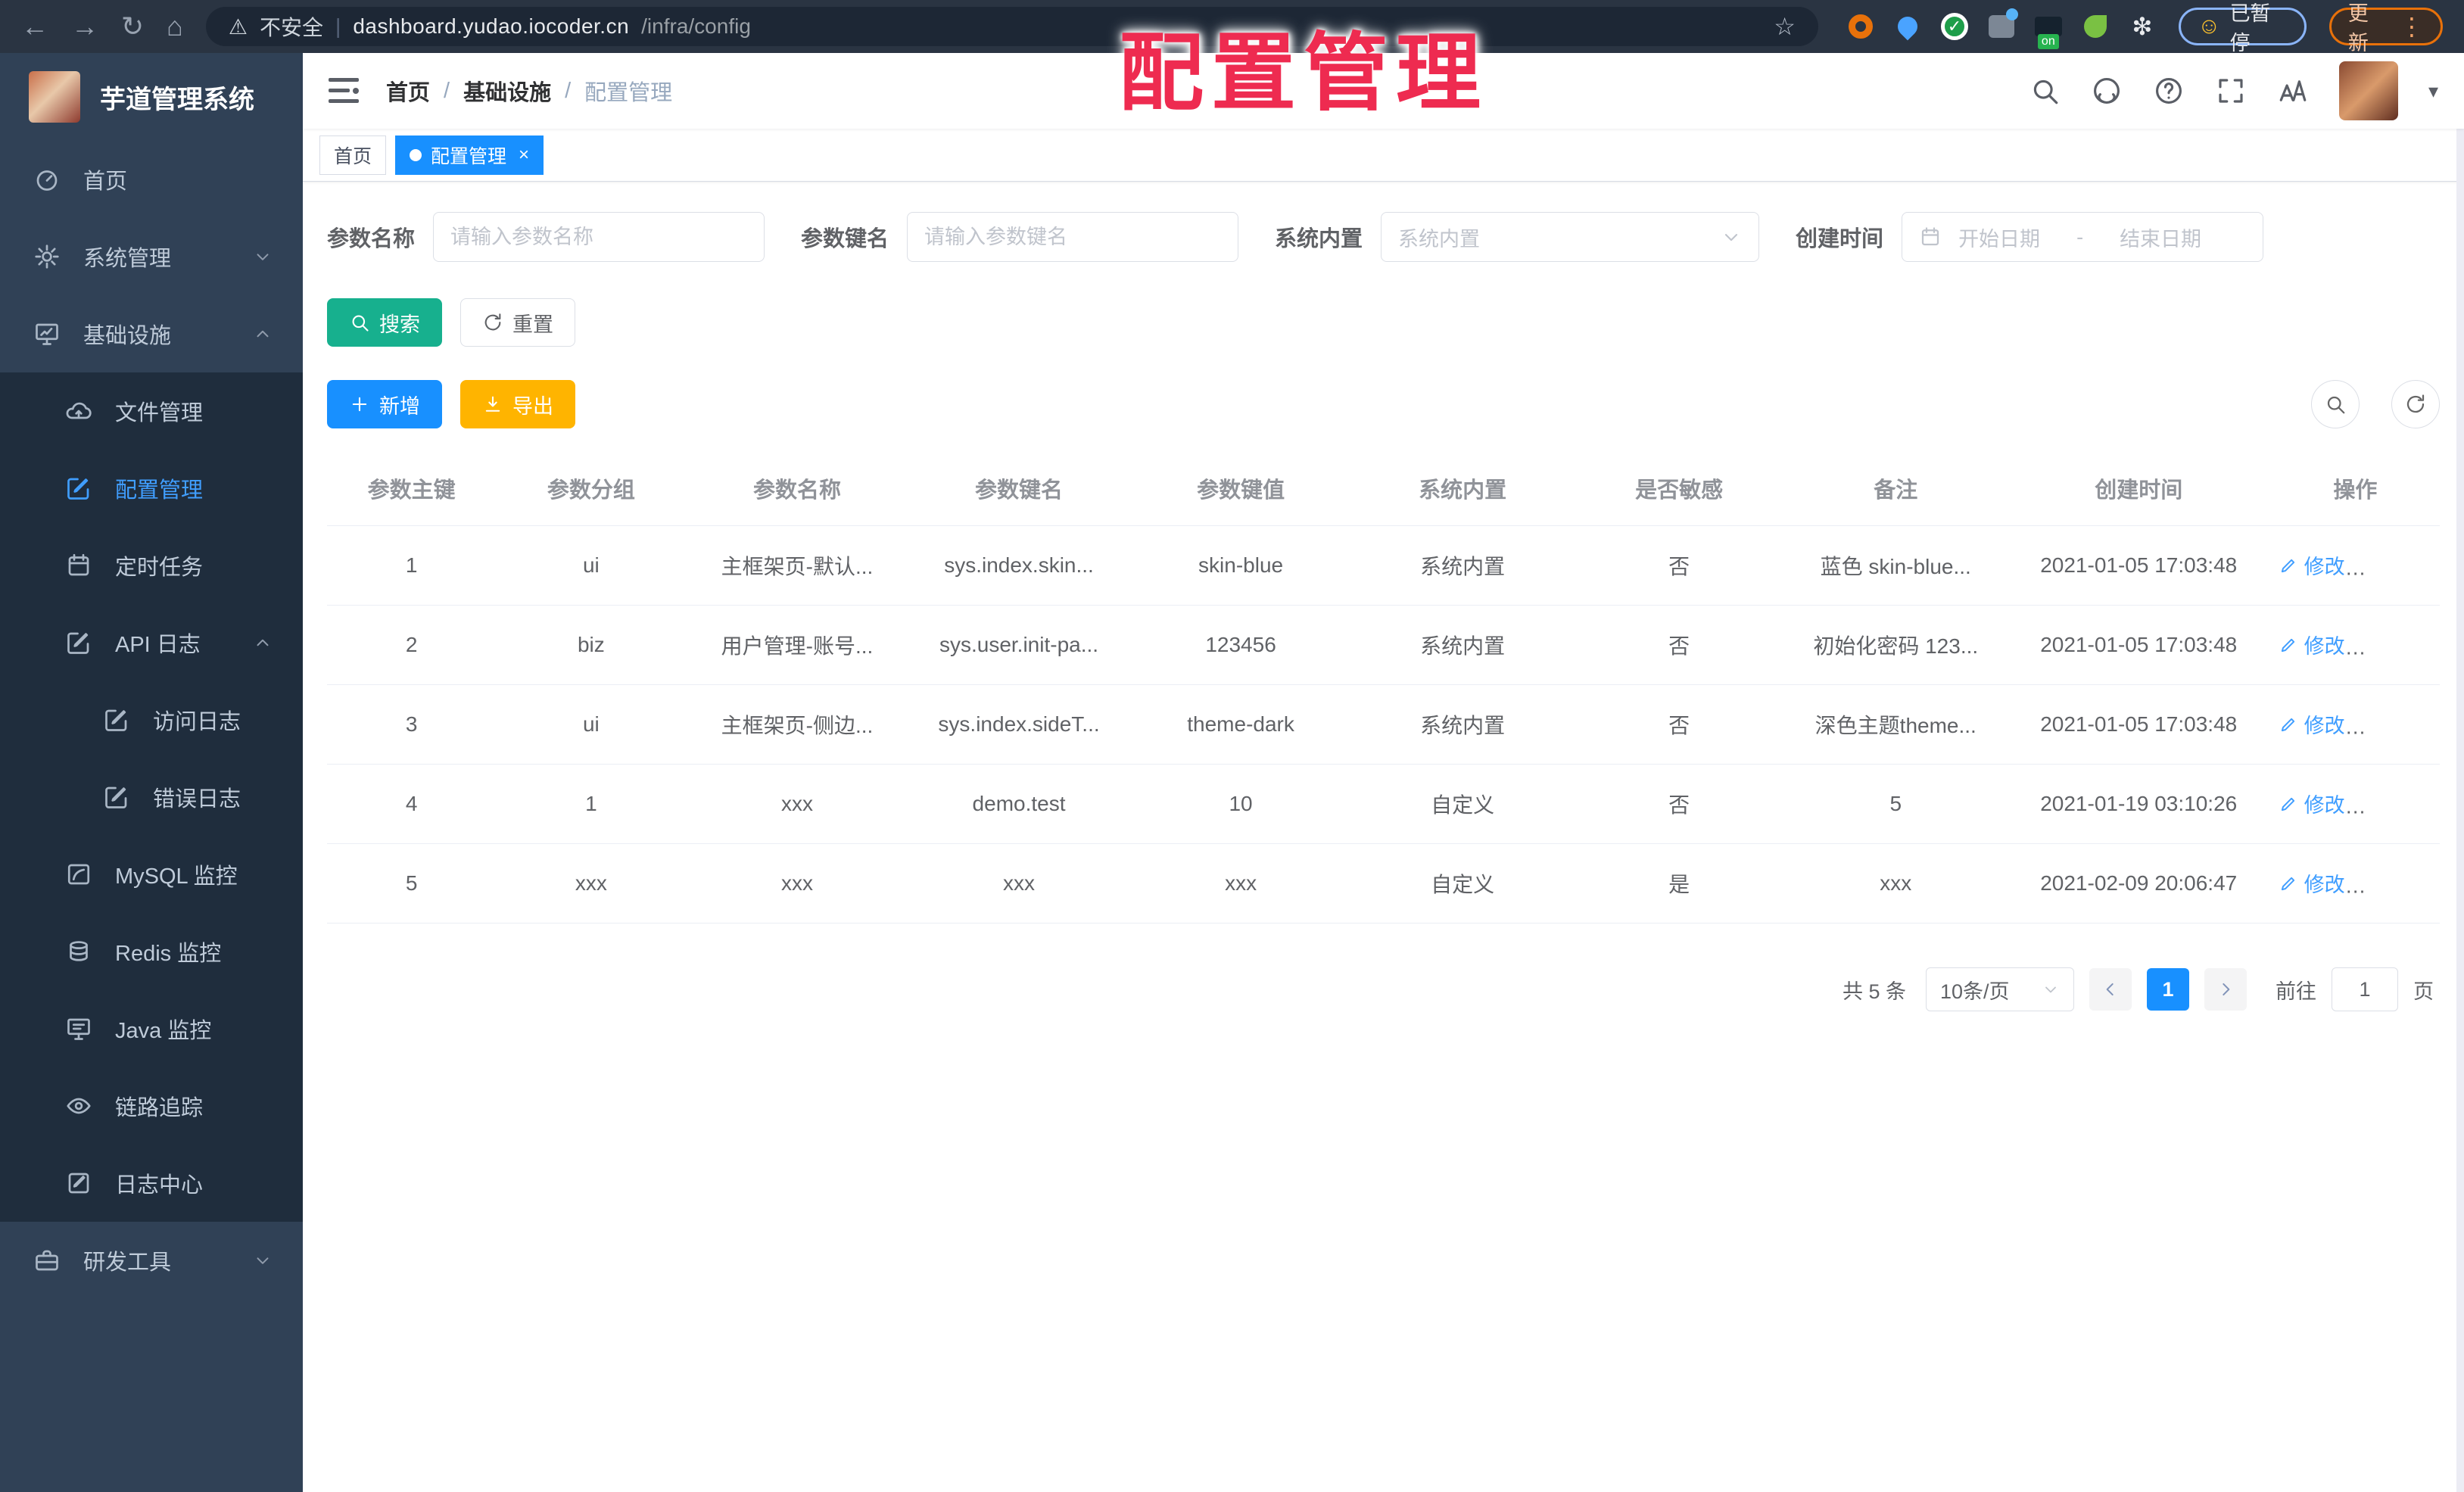 Image resolution: width=2464 pixels, height=1492 pixels. Describe the element at coordinates (353, 155) in the screenshot. I see `tab-home: 首页` at that location.